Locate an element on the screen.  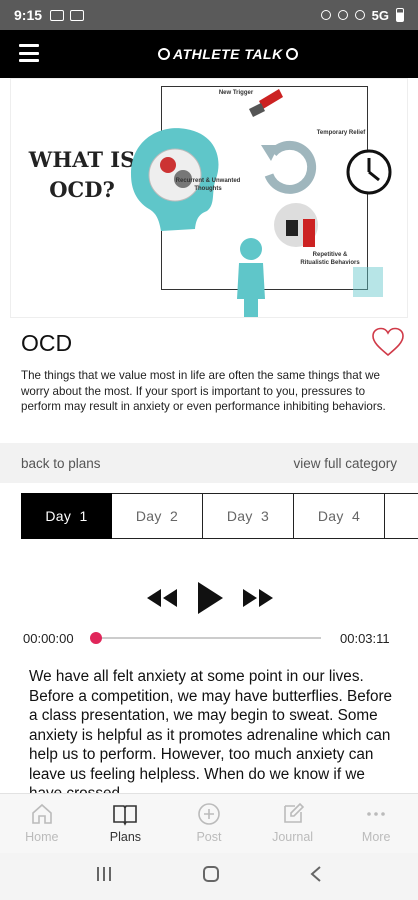
back-button is located at coordinates (316, 876).